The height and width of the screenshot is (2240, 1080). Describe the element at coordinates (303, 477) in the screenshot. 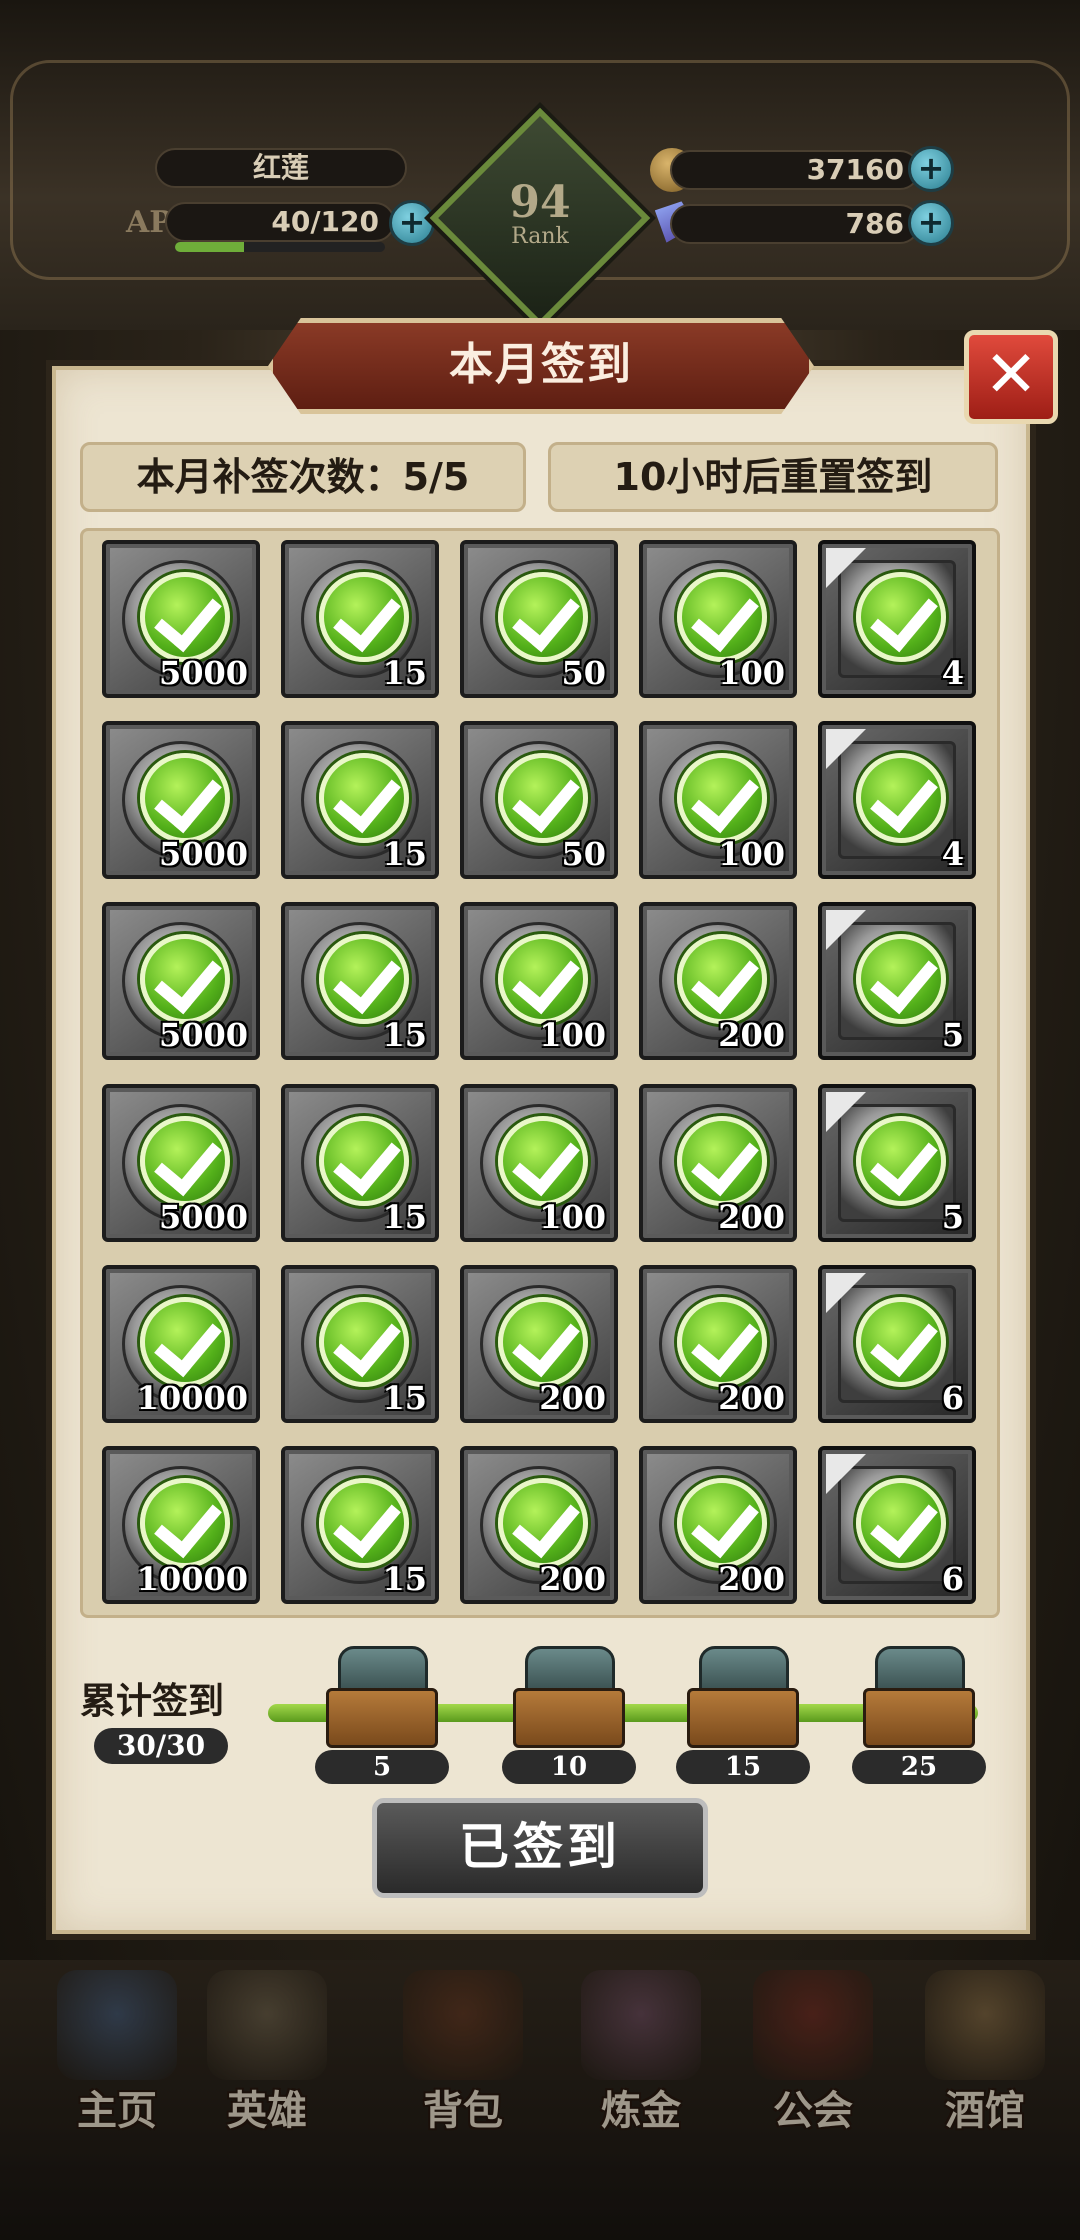

I see `makeup-count-text: 本月补签次数：5/5` at that location.